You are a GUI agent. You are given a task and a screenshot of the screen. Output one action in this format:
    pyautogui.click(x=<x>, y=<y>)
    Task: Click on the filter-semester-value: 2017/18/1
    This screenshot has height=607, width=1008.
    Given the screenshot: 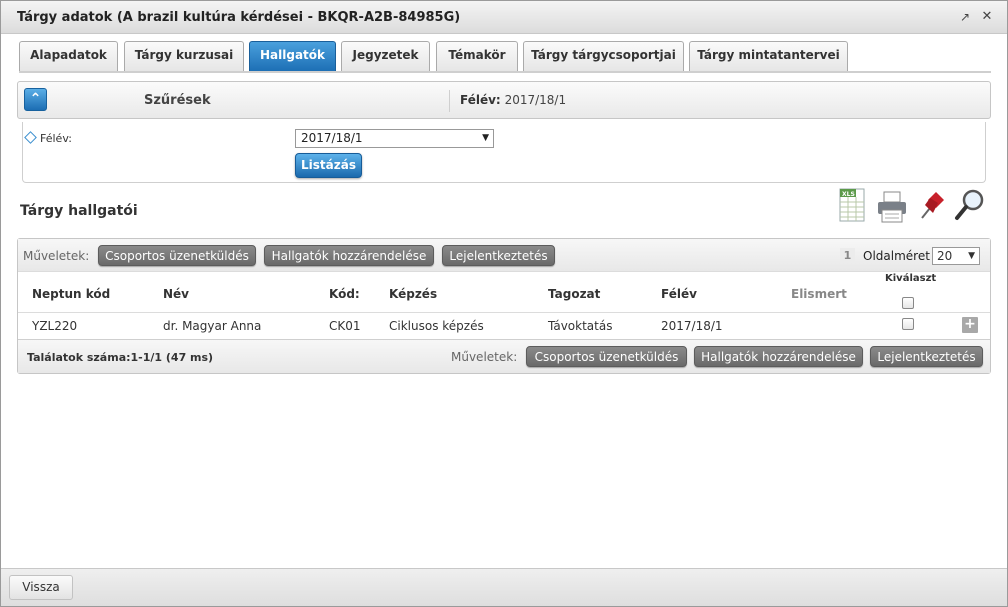 What is the action you would take?
    pyautogui.click(x=535, y=100)
    